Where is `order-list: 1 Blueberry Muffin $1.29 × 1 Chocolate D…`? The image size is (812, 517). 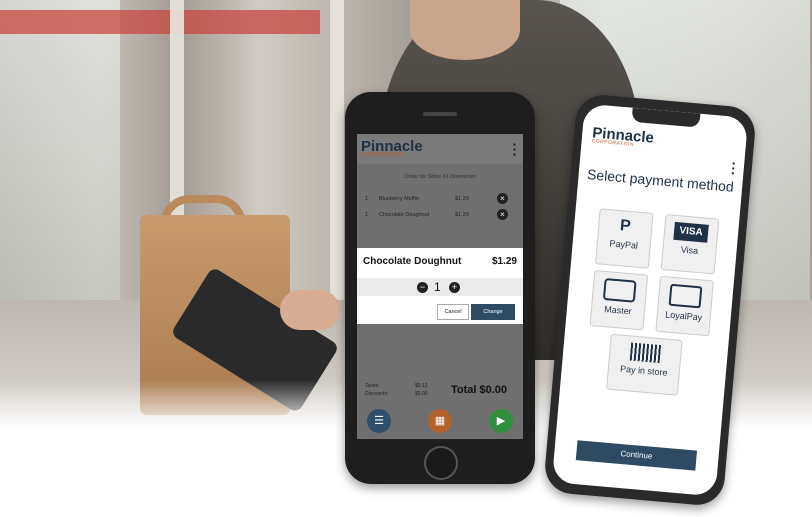 order-list: 1 Blueberry Muffin $1.29 × 1 Chocolate D… is located at coordinates (440, 208).